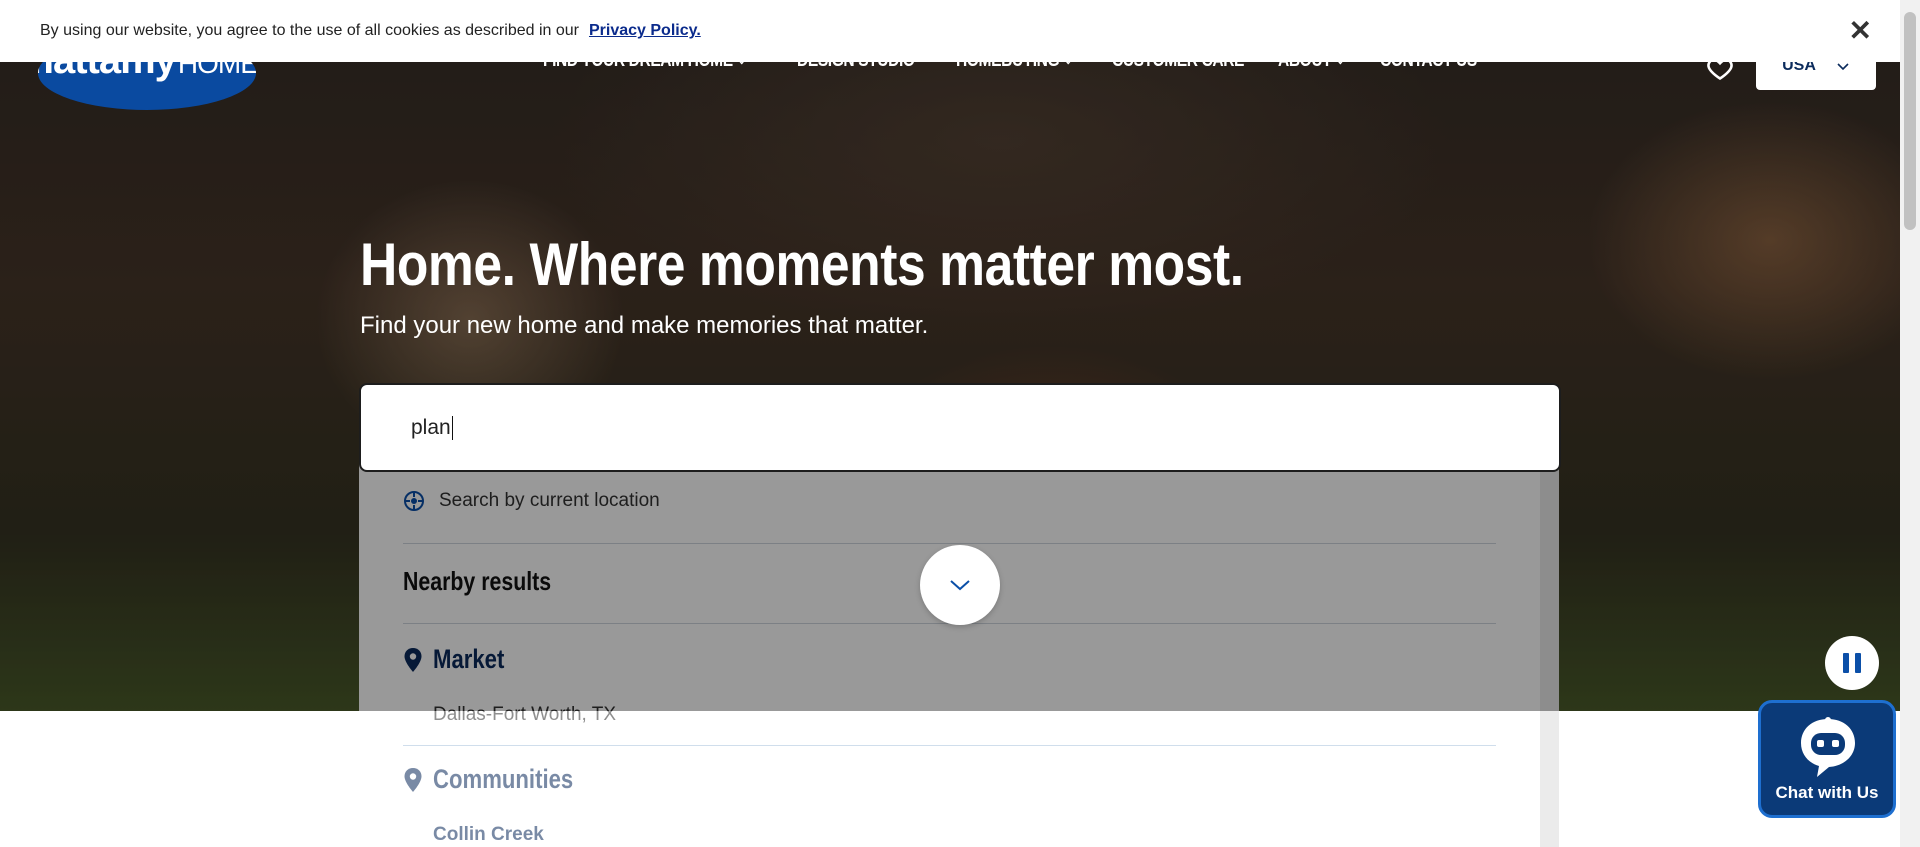 The image size is (1920, 847). I want to click on privacy-policy-link: Privacy Policy., so click(645, 31).